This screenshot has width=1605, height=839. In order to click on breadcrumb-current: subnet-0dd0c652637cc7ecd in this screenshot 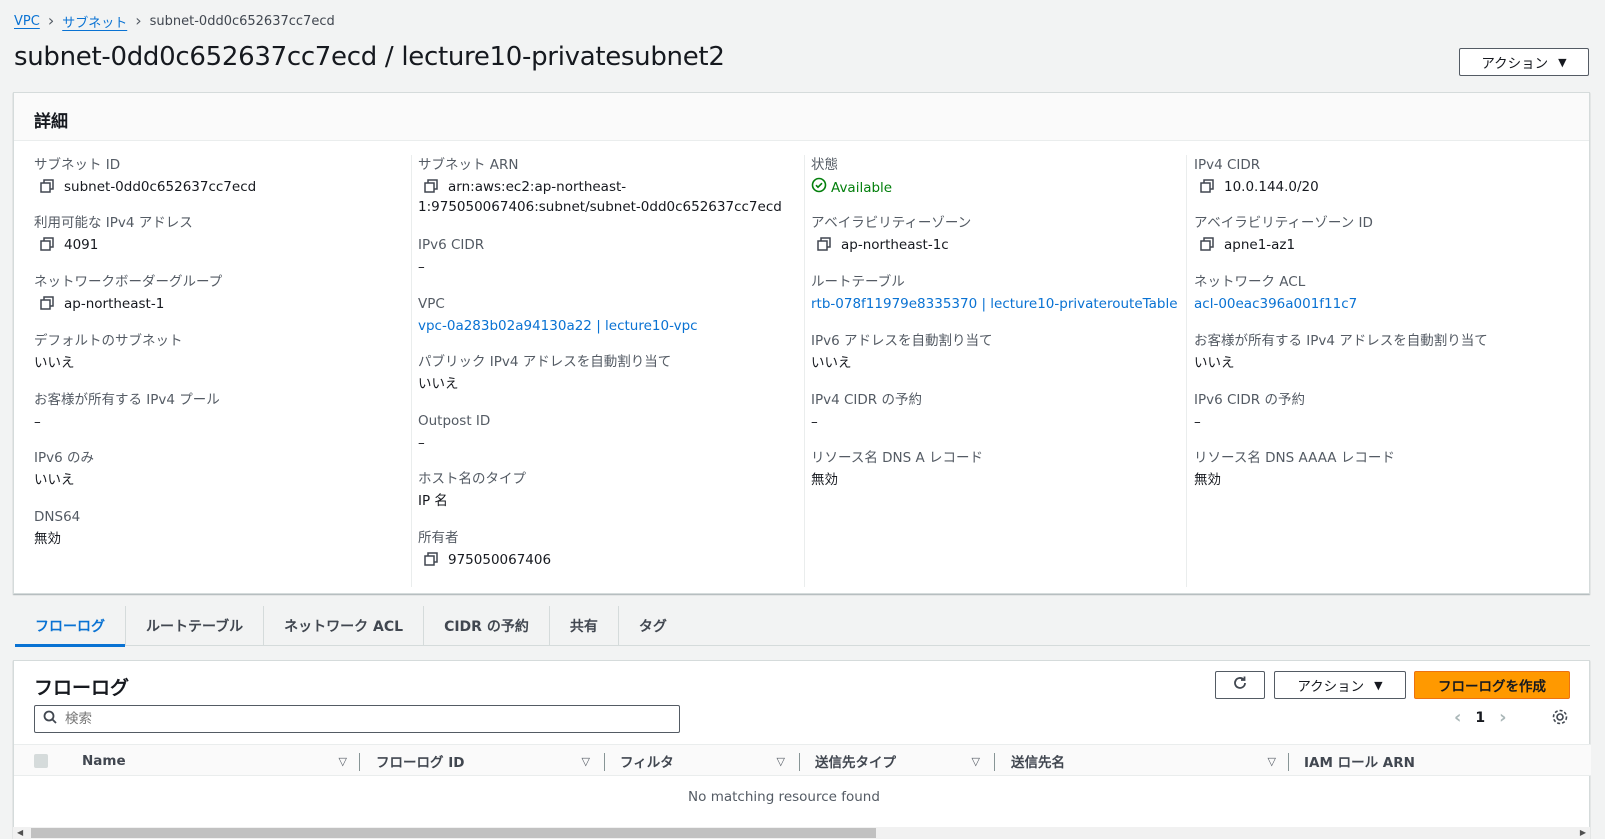, I will do `click(242, 21)`.